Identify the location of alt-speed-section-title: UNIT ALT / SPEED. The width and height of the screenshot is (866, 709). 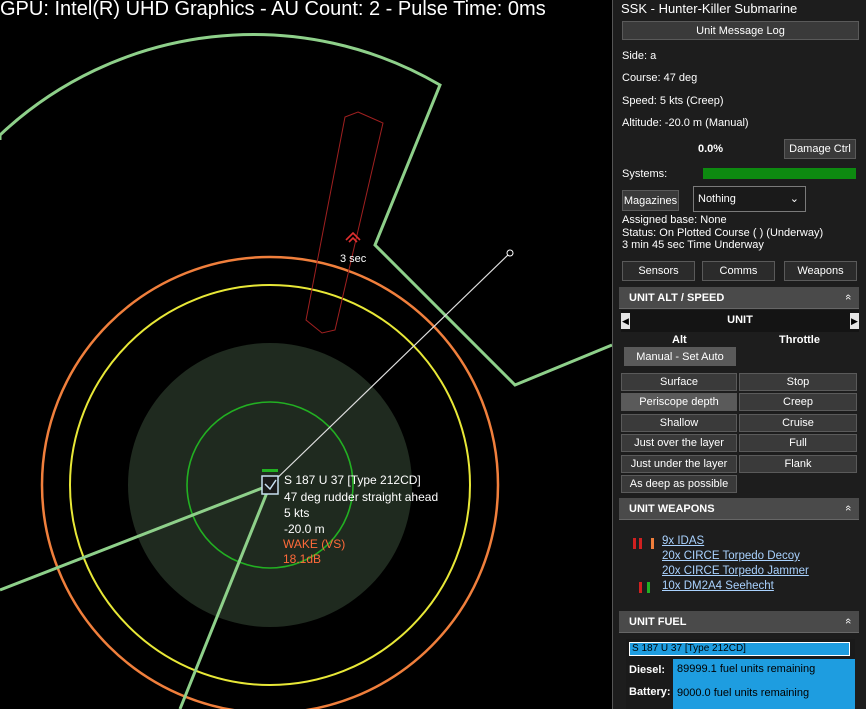
(677, 298).